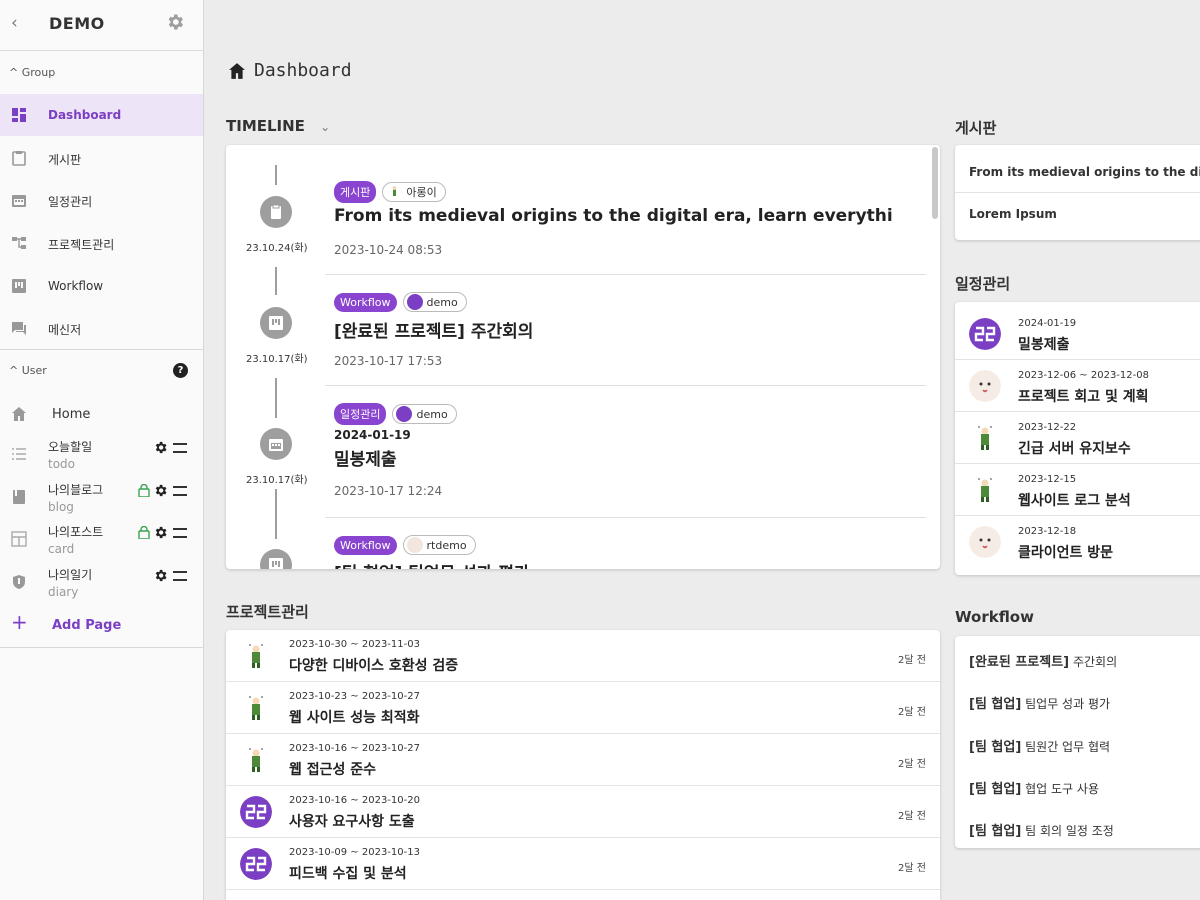 This screenshot has width=1200, height=900. Describe the element at coordinates (1077, 214) in the screenshot. I see `board-row: Lorem Ipsum` at that location.